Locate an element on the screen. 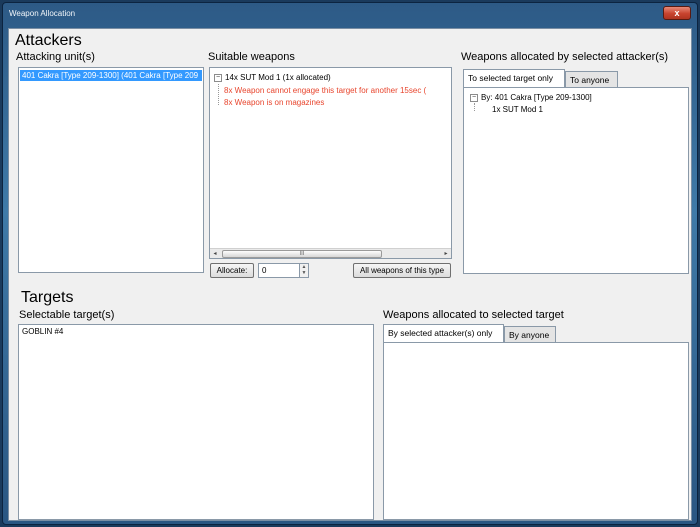 This screenshot has width=700, height=527. allocate-quantity-input: 0 is located at coordinates (279, 270).